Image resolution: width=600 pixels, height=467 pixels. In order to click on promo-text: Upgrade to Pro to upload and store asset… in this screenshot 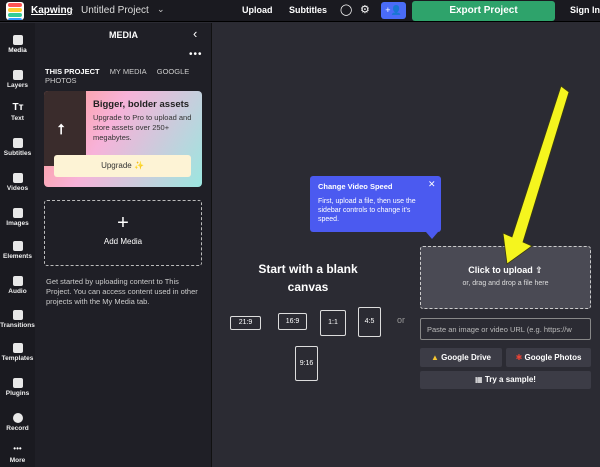, I will do `click(142, 127)`.